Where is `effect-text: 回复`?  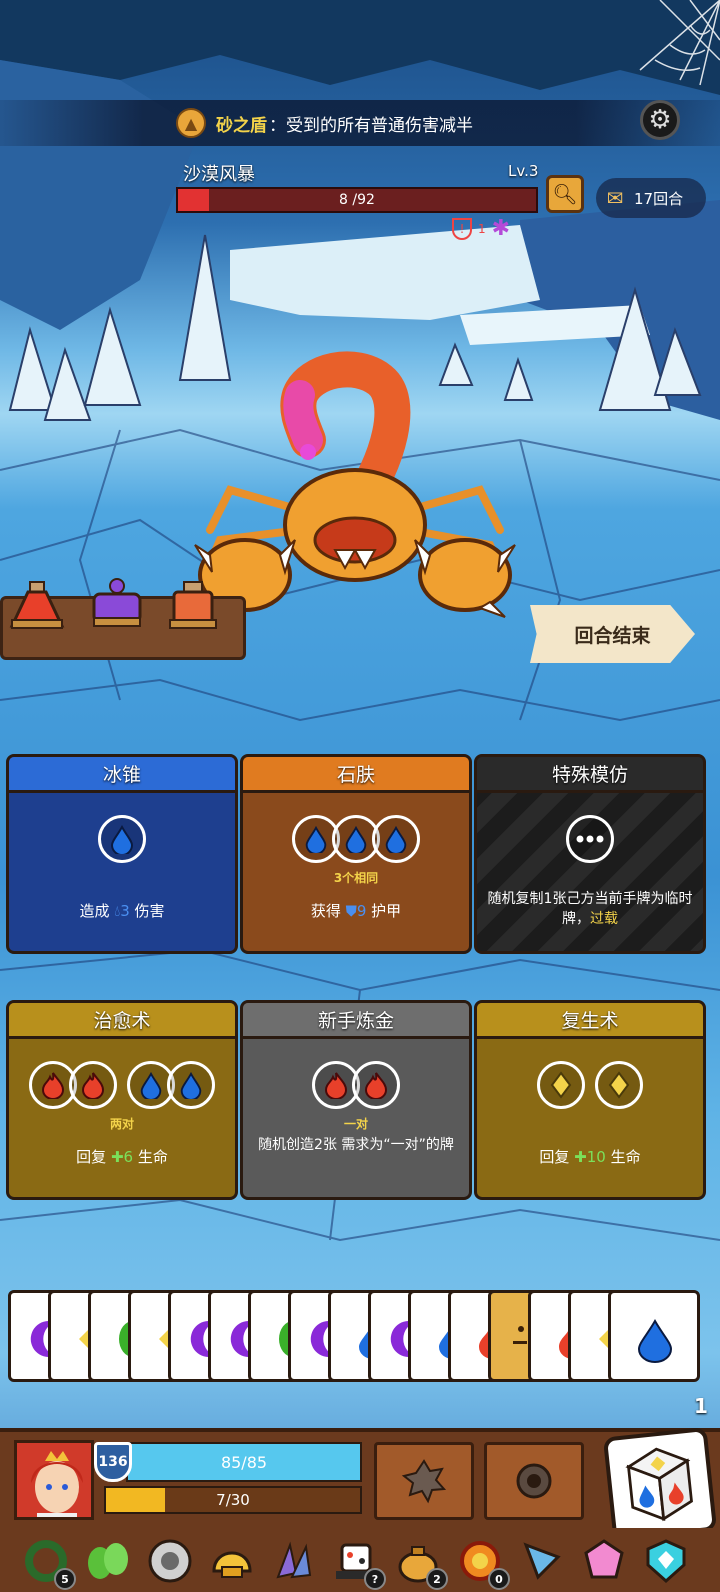 effect-text: 回复 is located at coordinates (93, 1157).